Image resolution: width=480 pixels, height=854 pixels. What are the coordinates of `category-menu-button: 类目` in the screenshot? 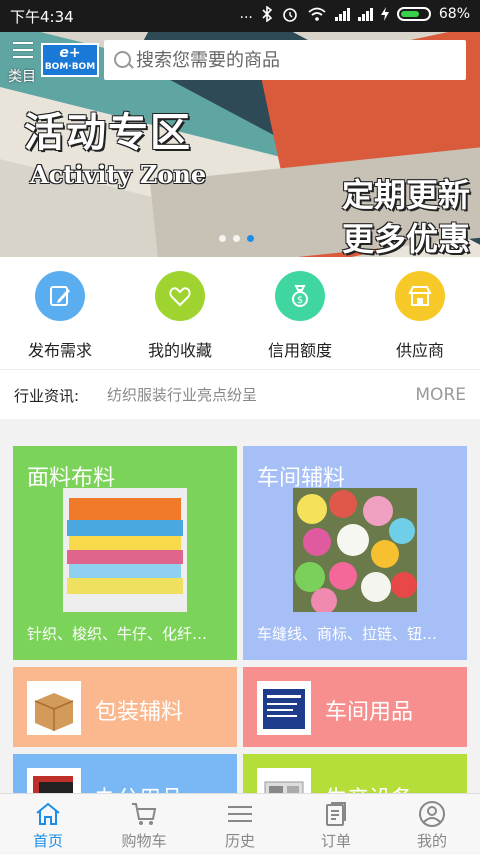 It's located at (23, 61).